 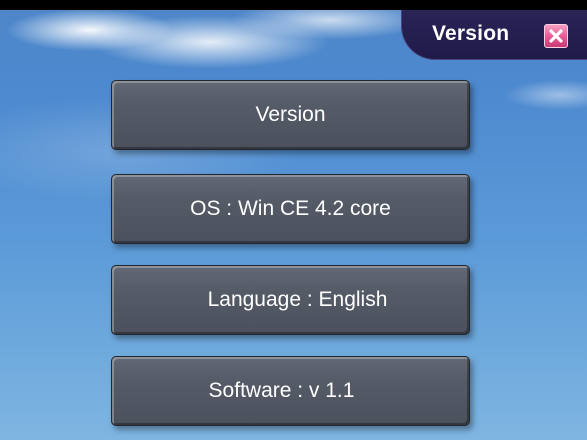 I want to click on title-bar: Version, so click(x=494, y=35).